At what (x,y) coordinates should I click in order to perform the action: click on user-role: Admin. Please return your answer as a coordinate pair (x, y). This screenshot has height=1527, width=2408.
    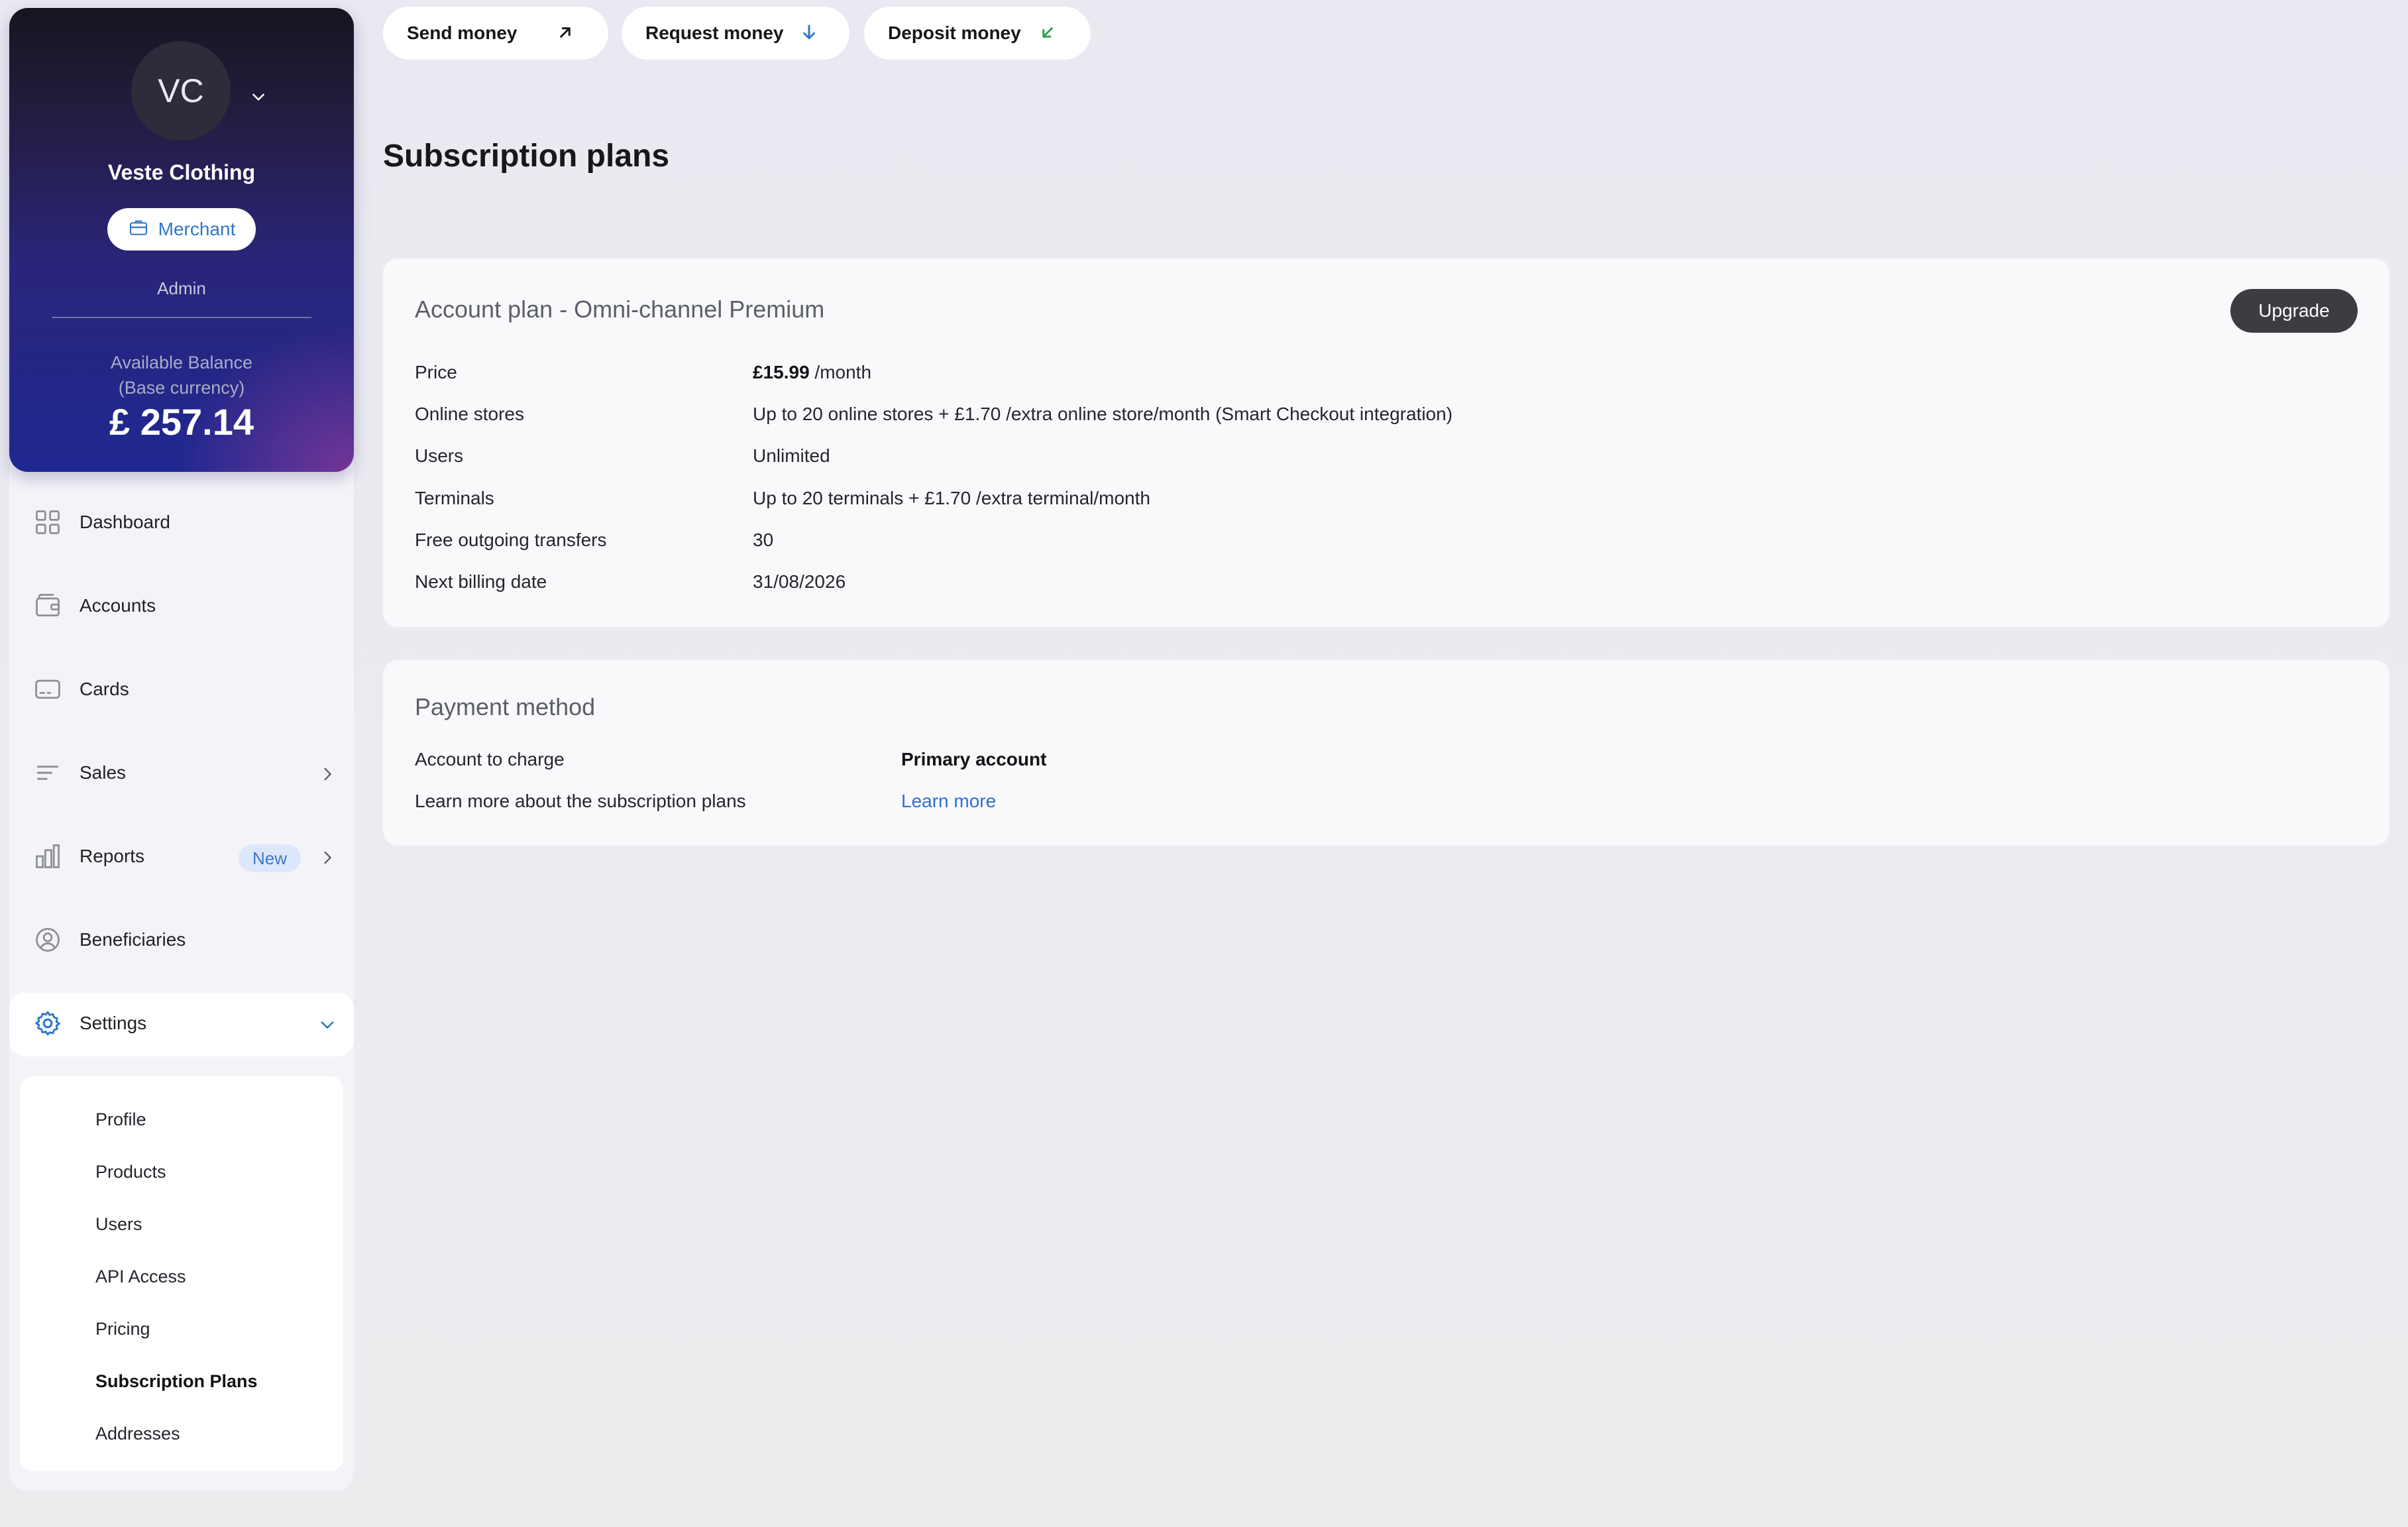
    Looking at the image, I should click on (181, 288).